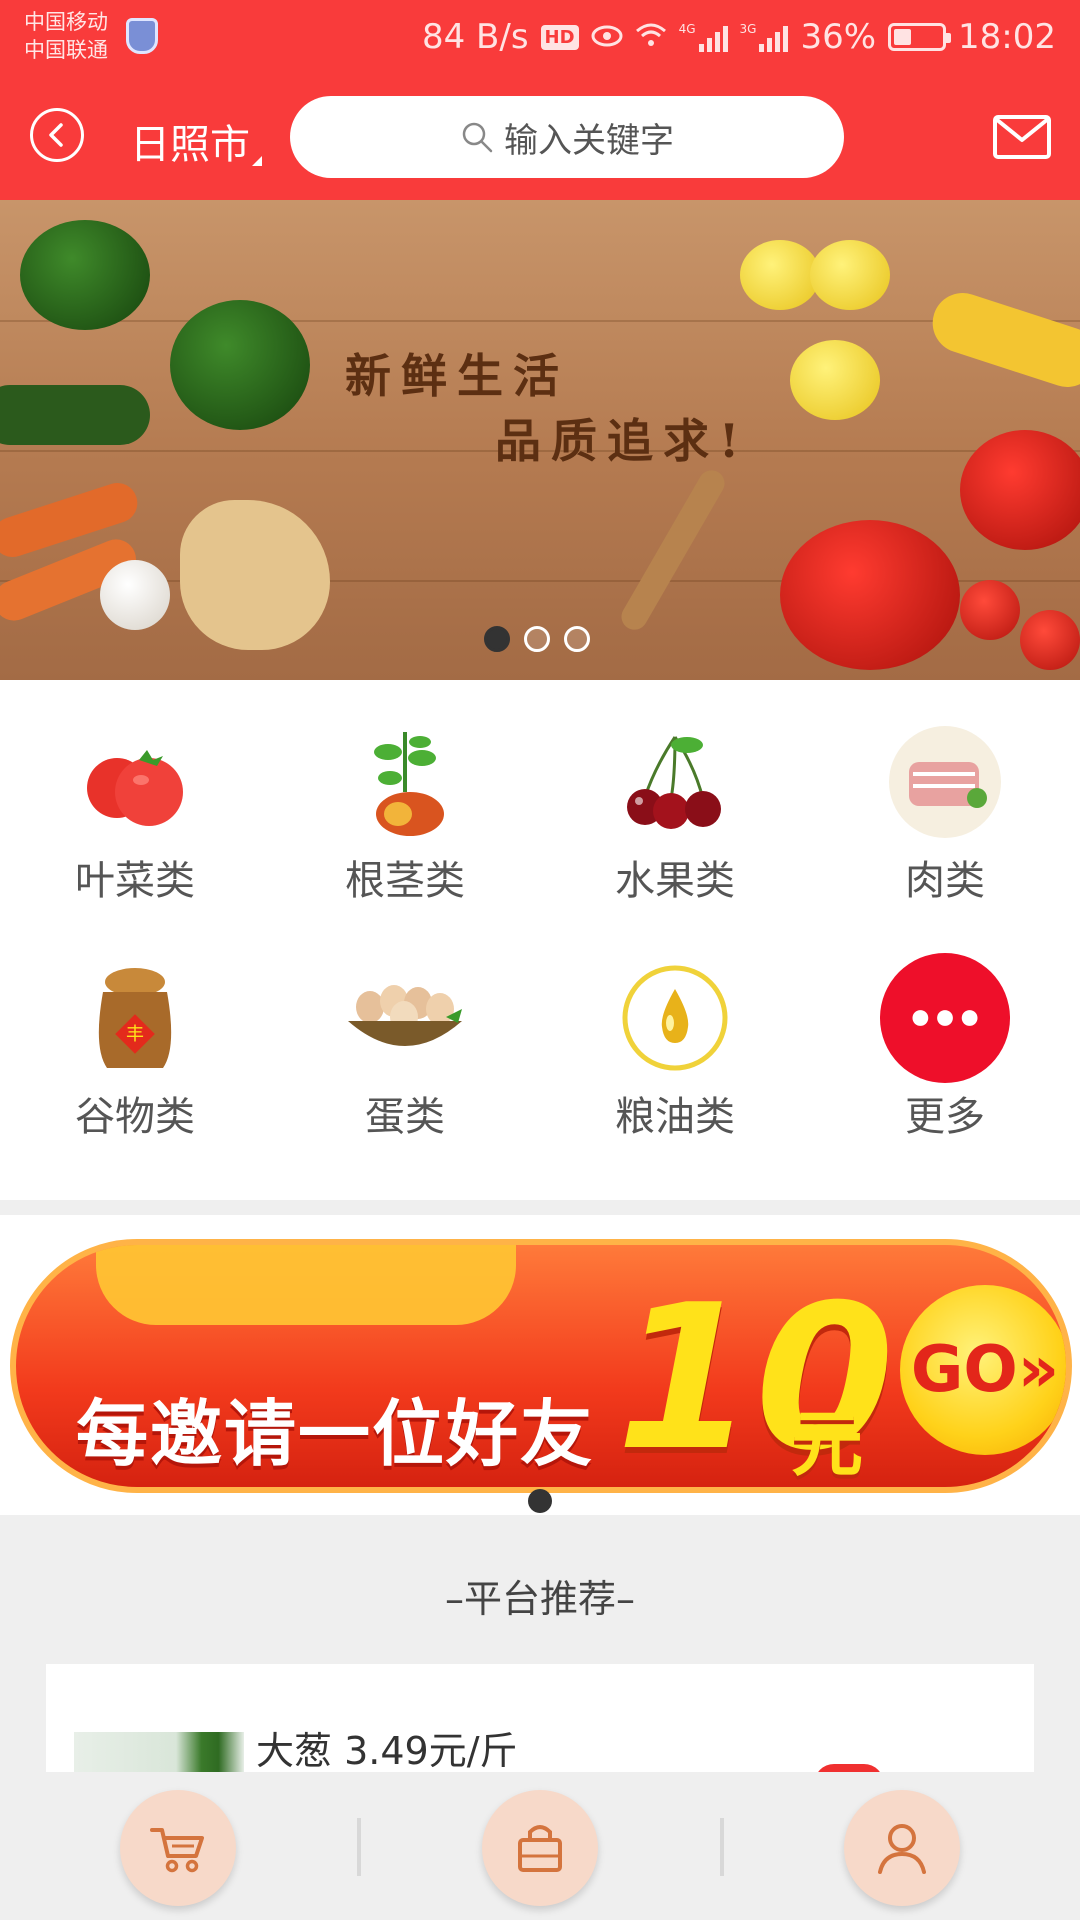 This screenshot has height=1920, width=1080. I want to click on category-label: 根茎类, so click(405, 881).